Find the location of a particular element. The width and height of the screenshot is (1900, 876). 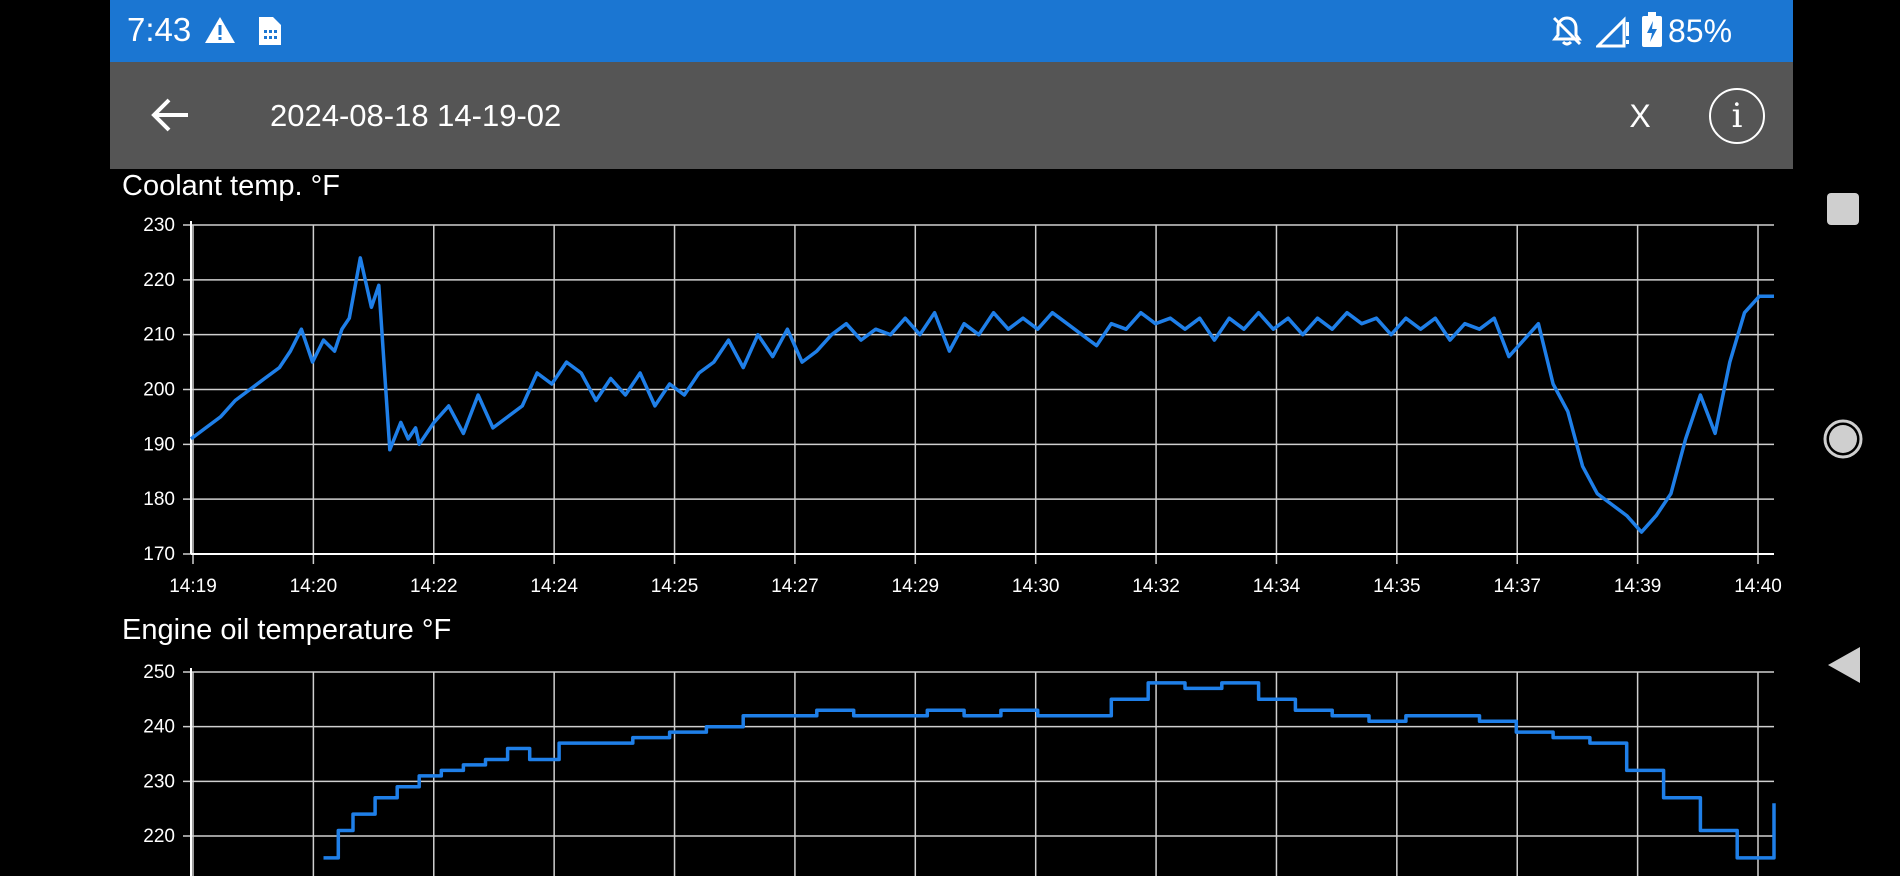

warning-icon is located at coordinates (220, 30).